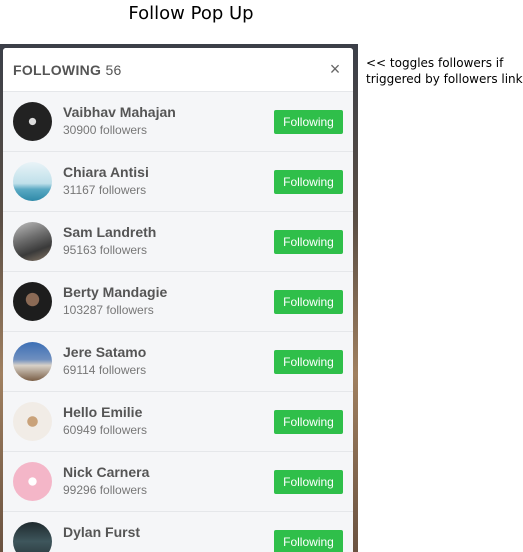  What do you see at coordinates (335, 69) in the screenshot?
I see `close-icon: ×` at bounding box center [335, 69].